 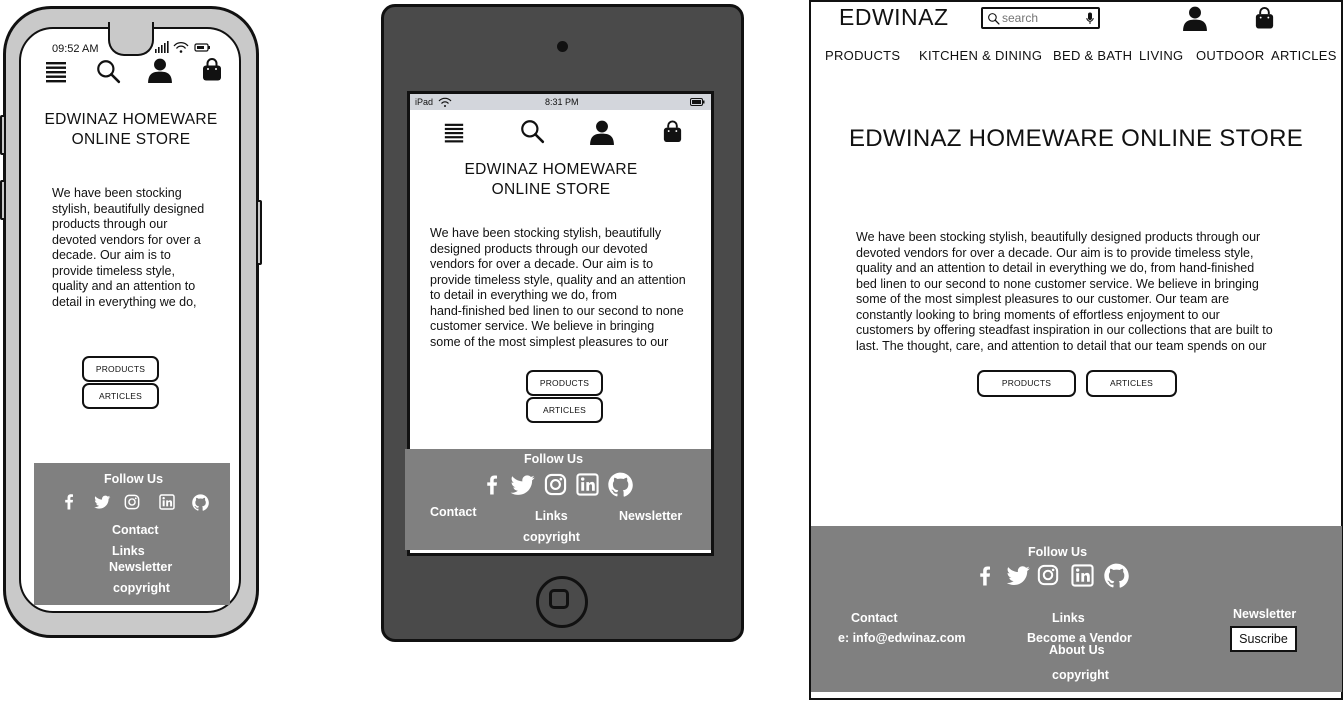 I want to click on search-box, so click(x=1040, y=18).